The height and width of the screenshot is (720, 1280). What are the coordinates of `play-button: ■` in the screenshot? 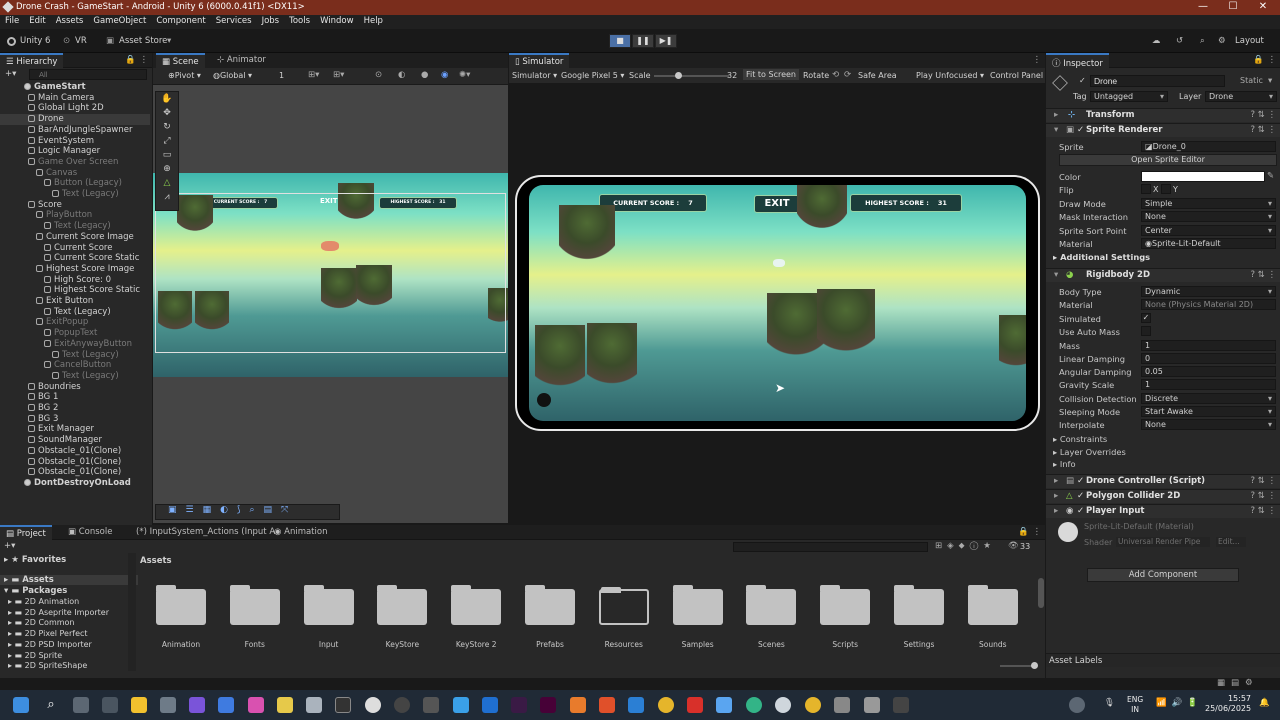 It's located at (620, 41).